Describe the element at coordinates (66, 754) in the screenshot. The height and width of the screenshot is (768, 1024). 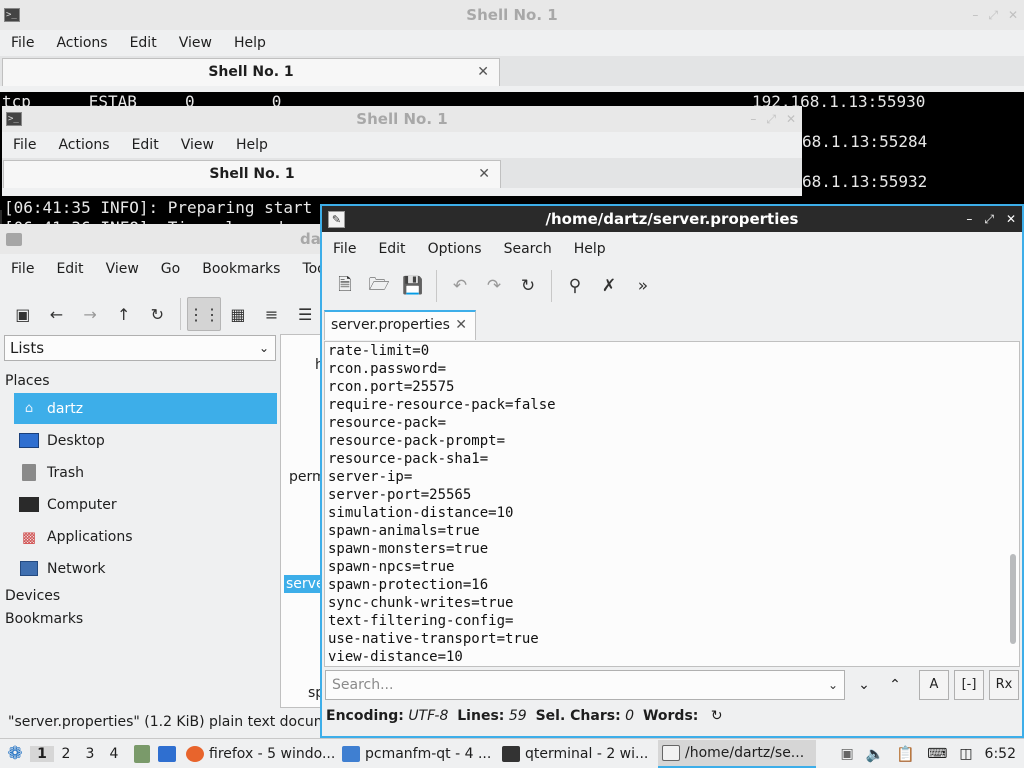
I see `desktop-switch-2: 2` at that location.